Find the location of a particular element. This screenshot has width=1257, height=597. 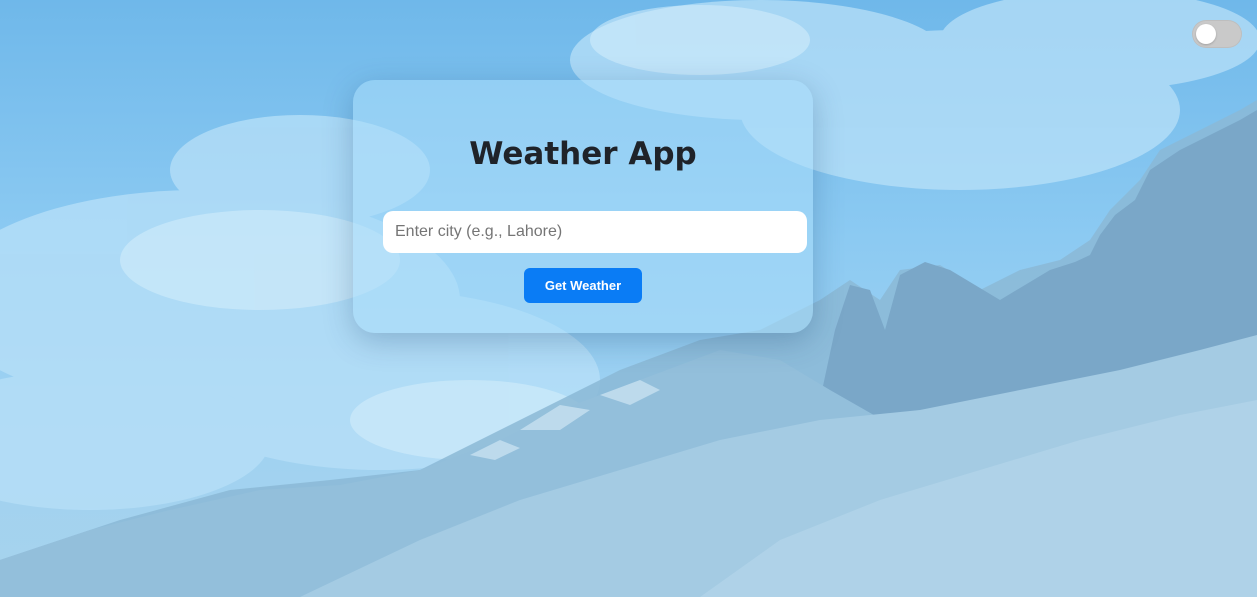

app-title: Weather App is located at coordinates (583, 154).